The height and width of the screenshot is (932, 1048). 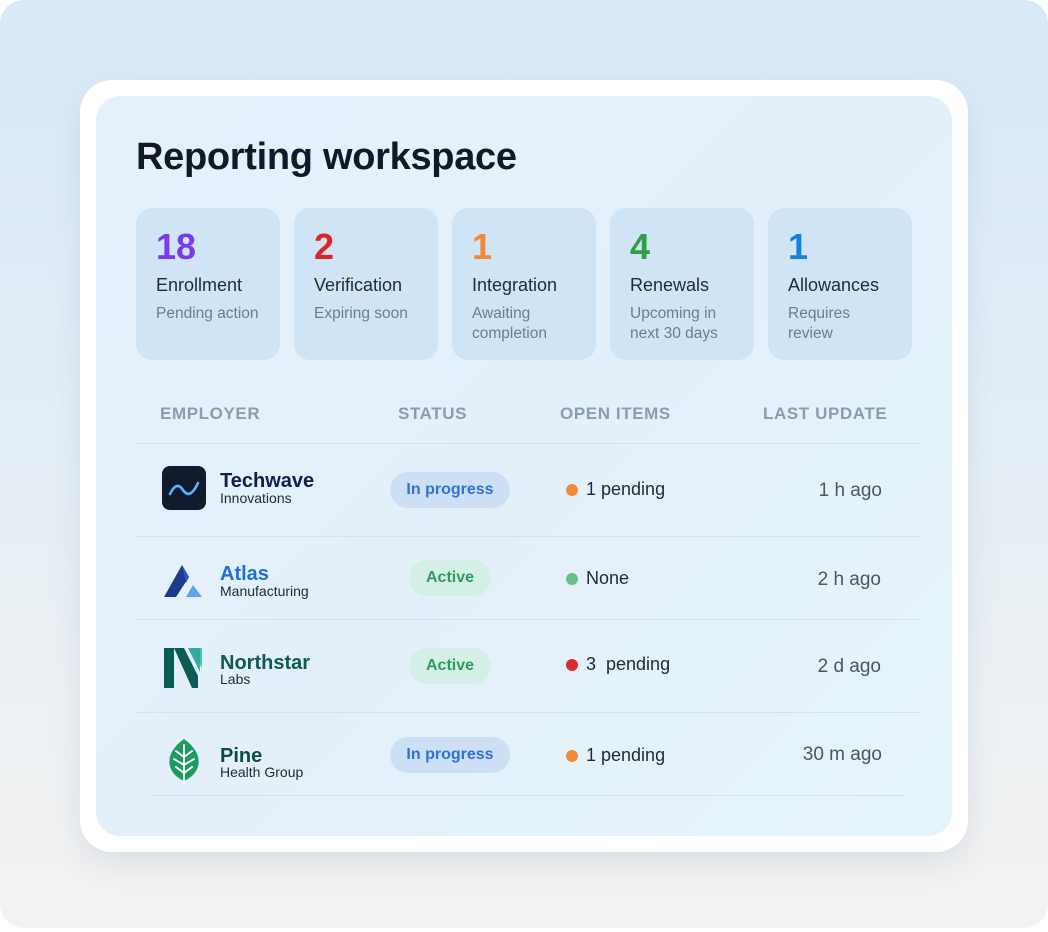 I want to click on stat-card-allowances: 1 Allowances Requires review, so click(x=840, y=284).